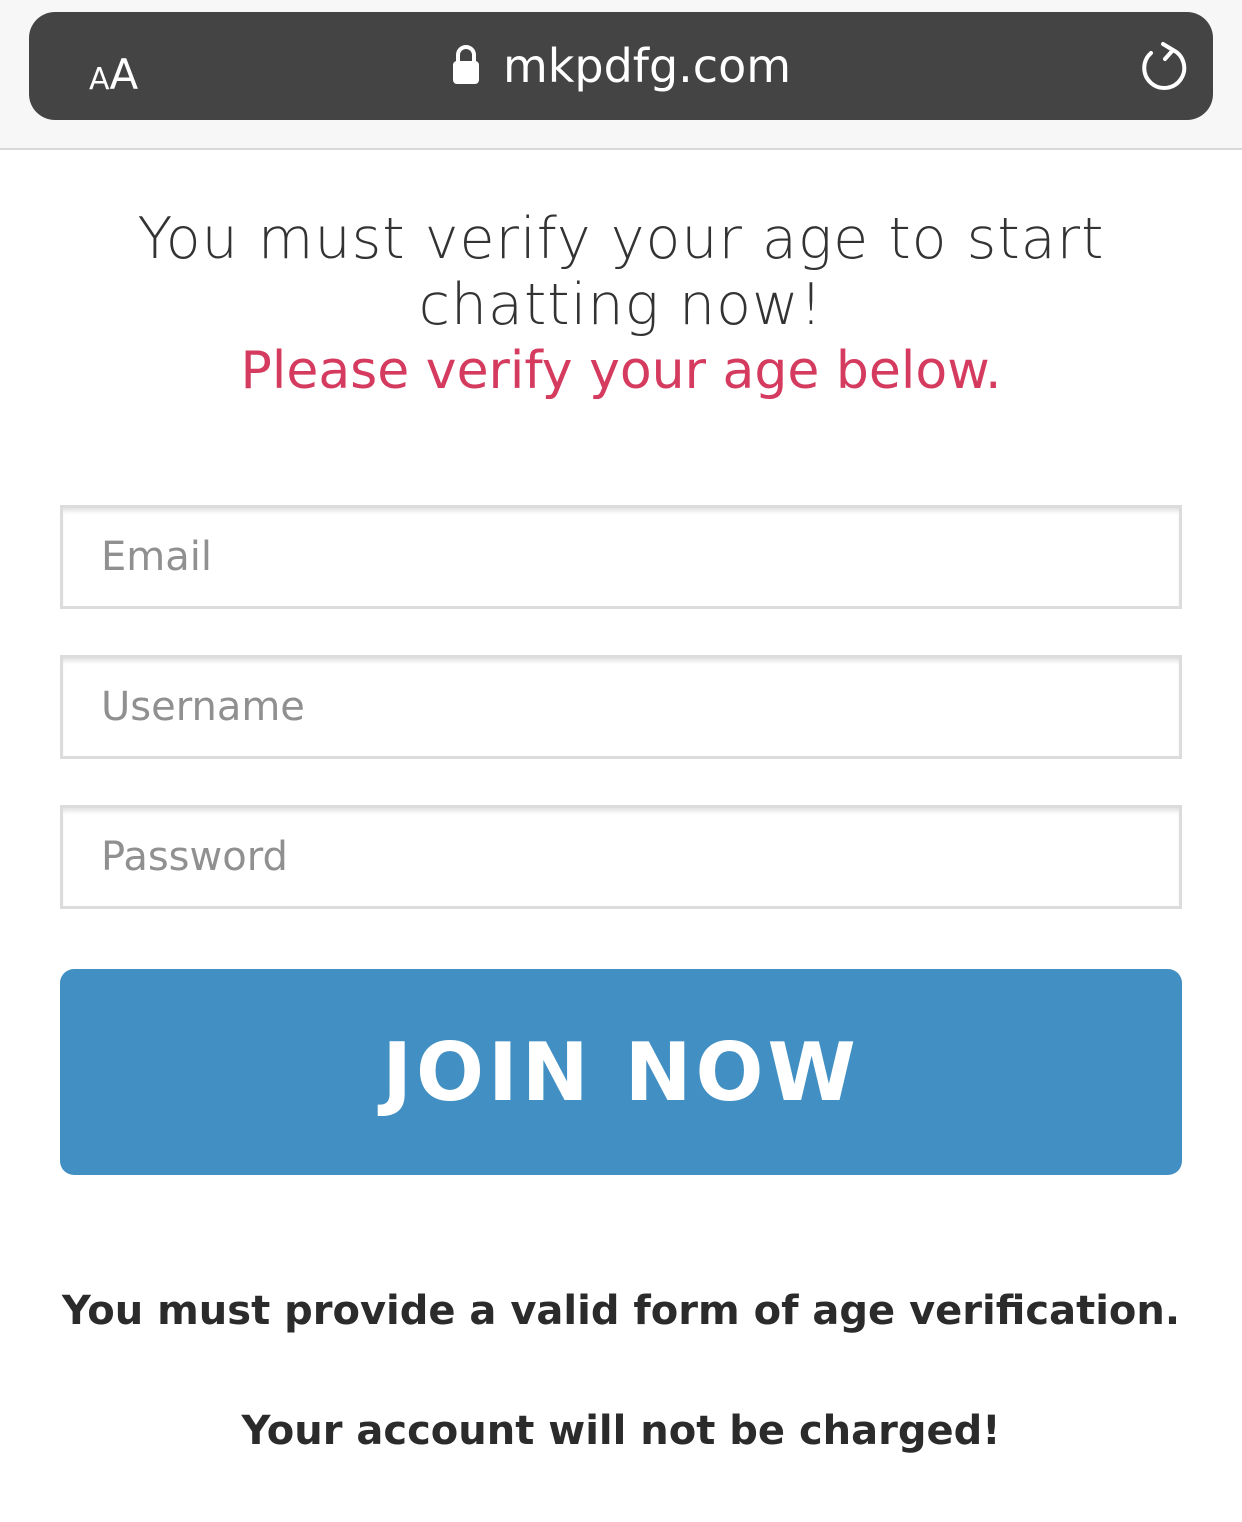  Describe the element at coordinates (621, 557) in the screenshot. I see `email-field` at that location.